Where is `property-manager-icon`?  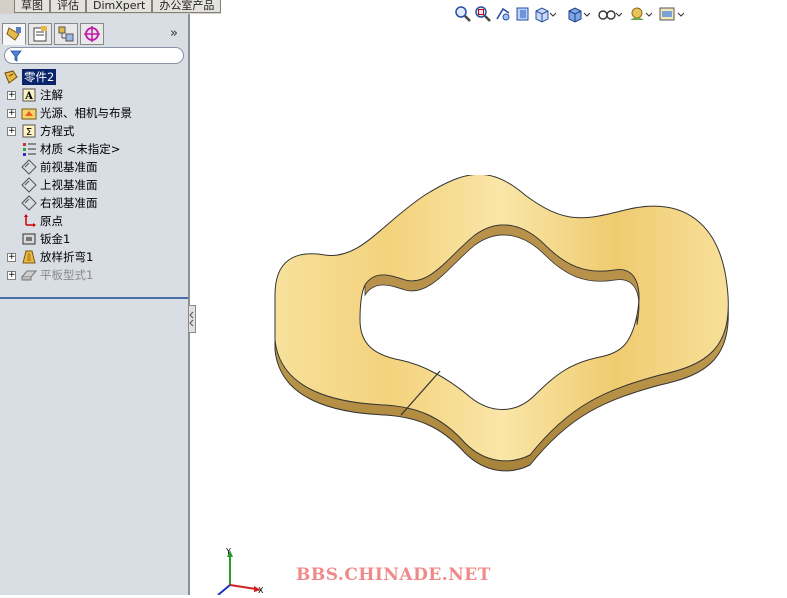
property-manager-icon is located at coordinates (40, 34).